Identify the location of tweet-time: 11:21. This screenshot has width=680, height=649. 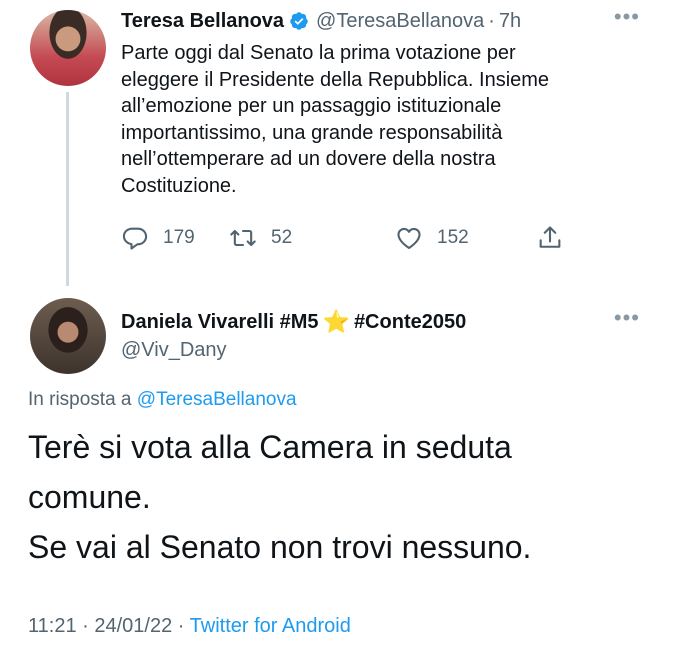
(52, 626).